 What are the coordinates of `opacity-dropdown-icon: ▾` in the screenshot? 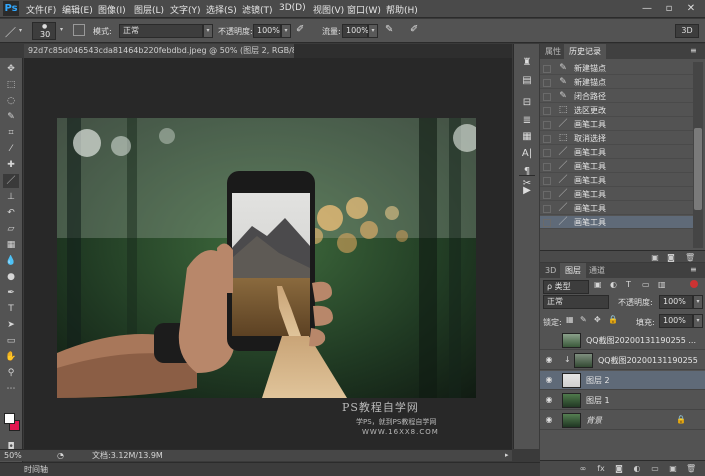 It's located at (286, 31).